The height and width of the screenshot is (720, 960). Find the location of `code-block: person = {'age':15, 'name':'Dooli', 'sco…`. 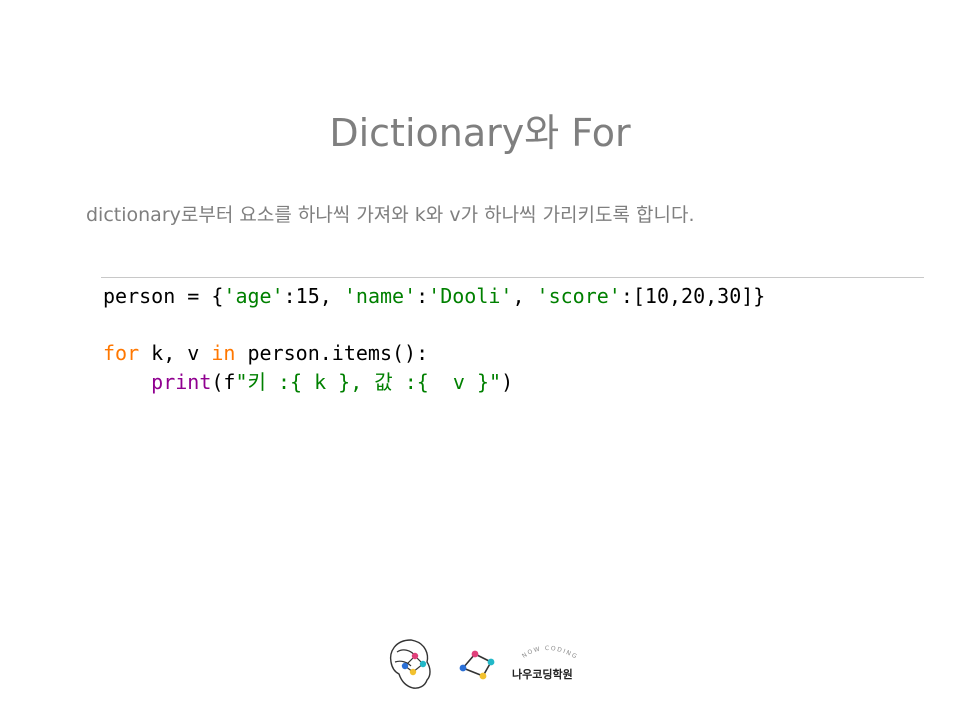

code-block: person = {'age':15, 'name':'Dooli', 'sco… is located at coordinates (434, 339).